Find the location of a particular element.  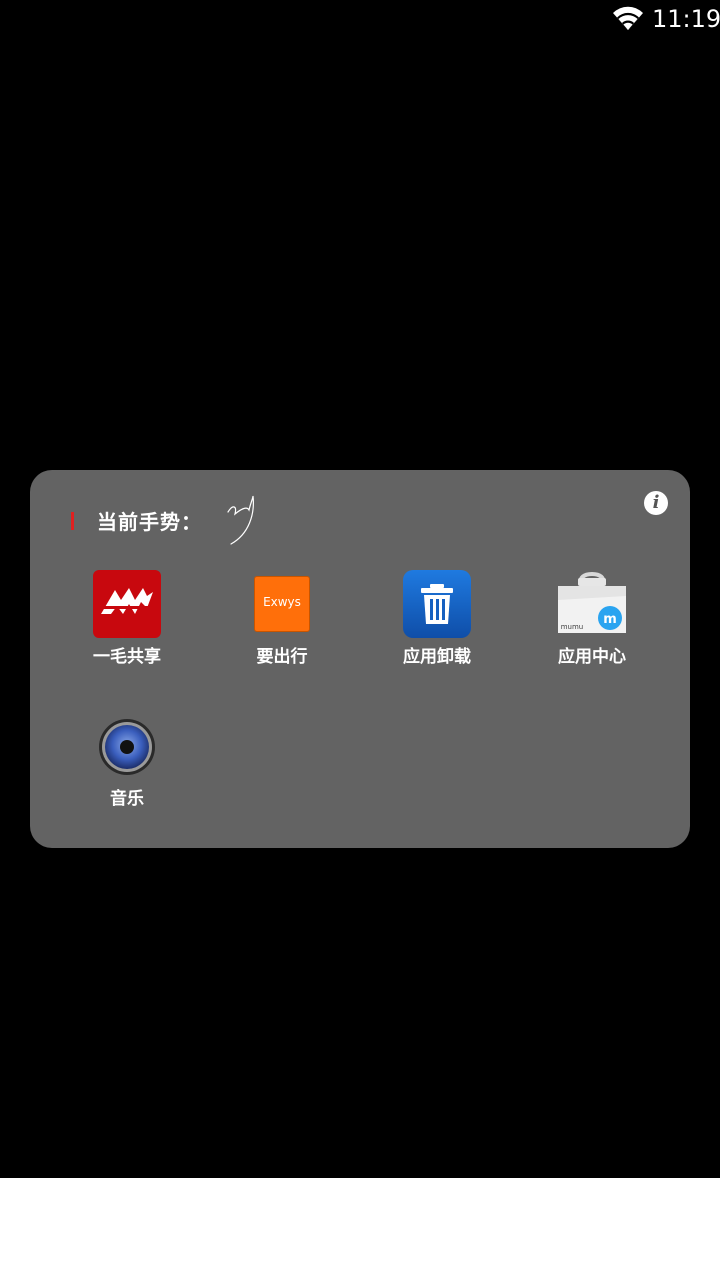

status-bar: 11:19 is located at coordinates (360, 19).